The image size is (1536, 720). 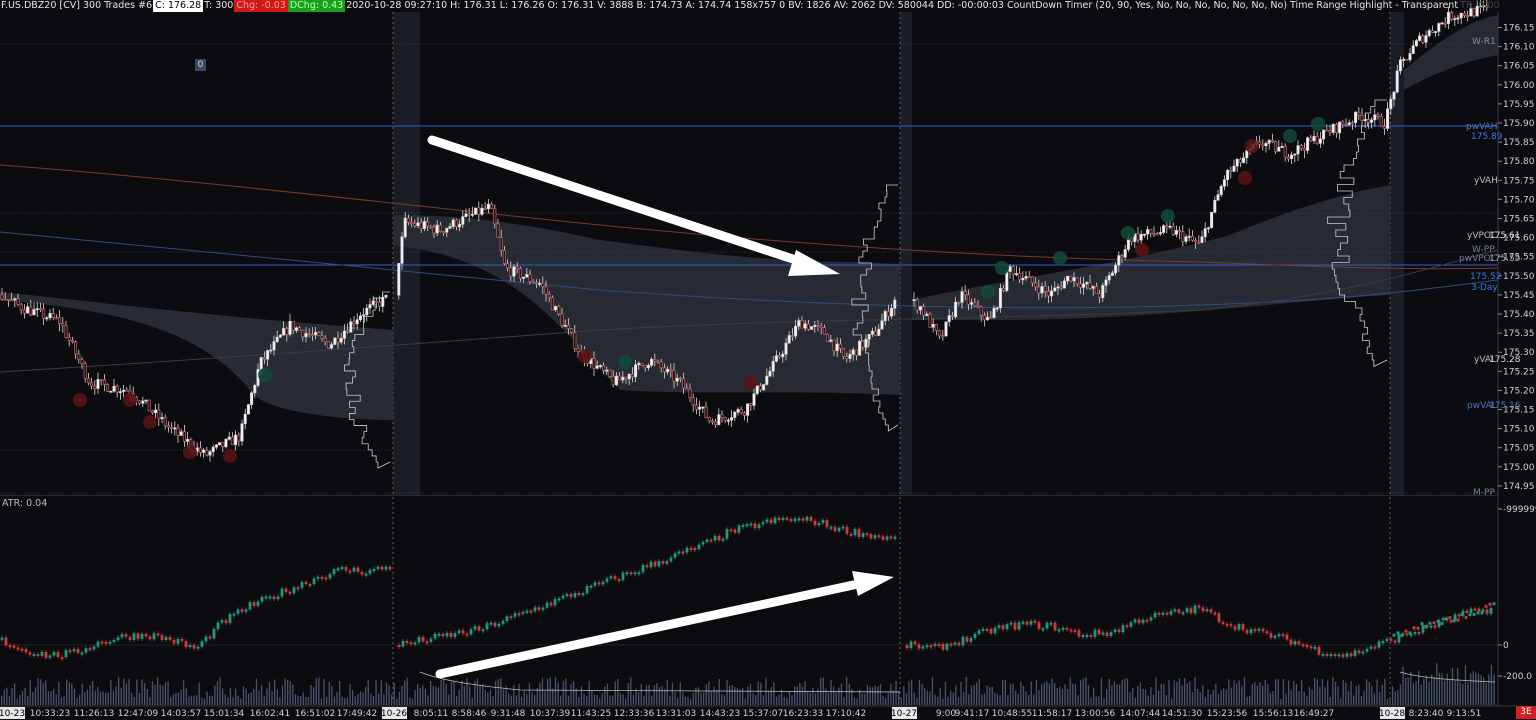 I want to click on time-tick-label: 17:10:42, so click(x=846, y=714).